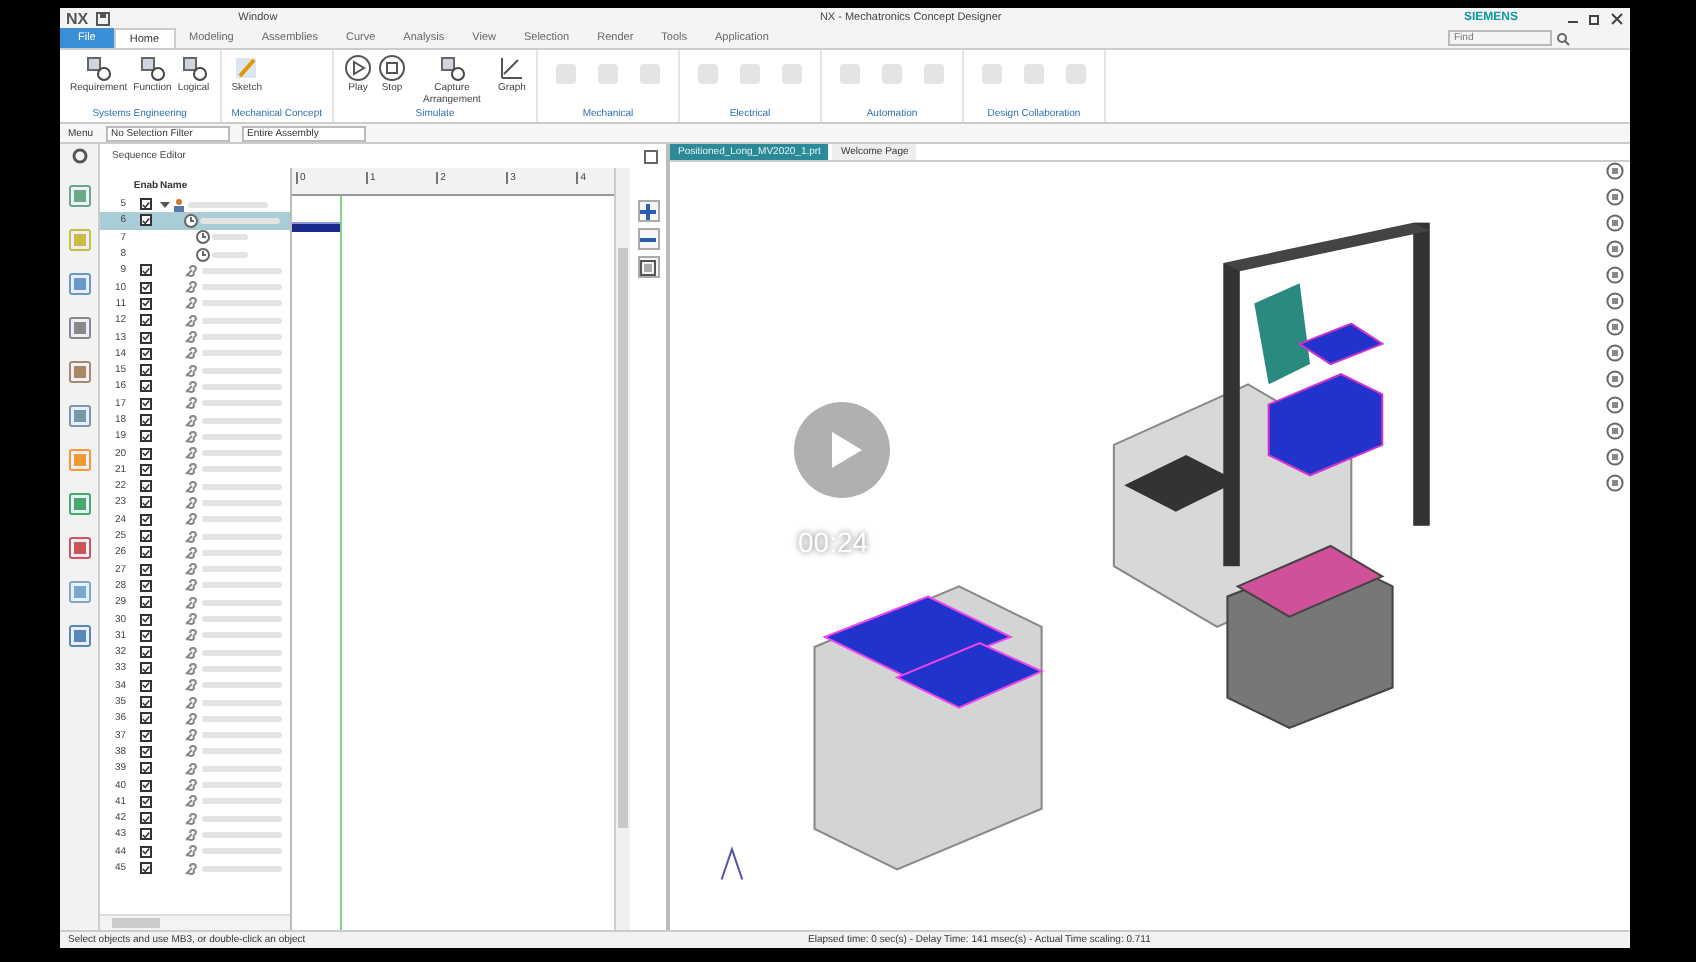 The image size is (1696, 962). Describe the element at coordinates (240, 220) in the screenshot. I see `blurred-label` at that location.